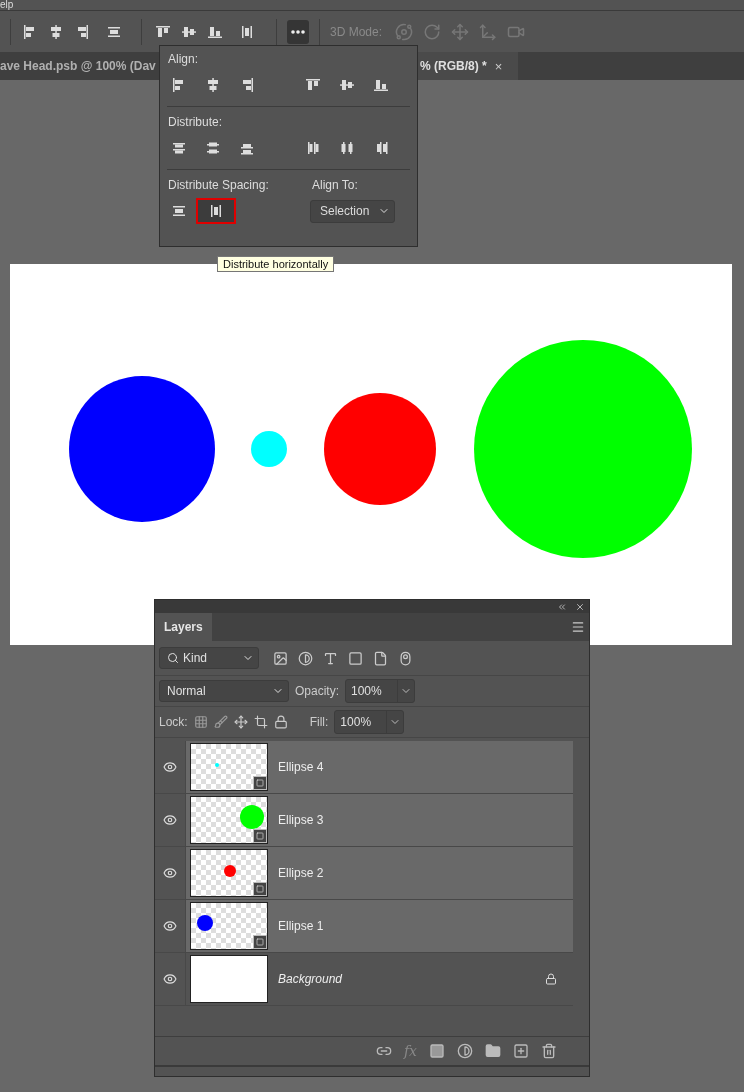  I want to click on contrast-icon, so click(305, 658).